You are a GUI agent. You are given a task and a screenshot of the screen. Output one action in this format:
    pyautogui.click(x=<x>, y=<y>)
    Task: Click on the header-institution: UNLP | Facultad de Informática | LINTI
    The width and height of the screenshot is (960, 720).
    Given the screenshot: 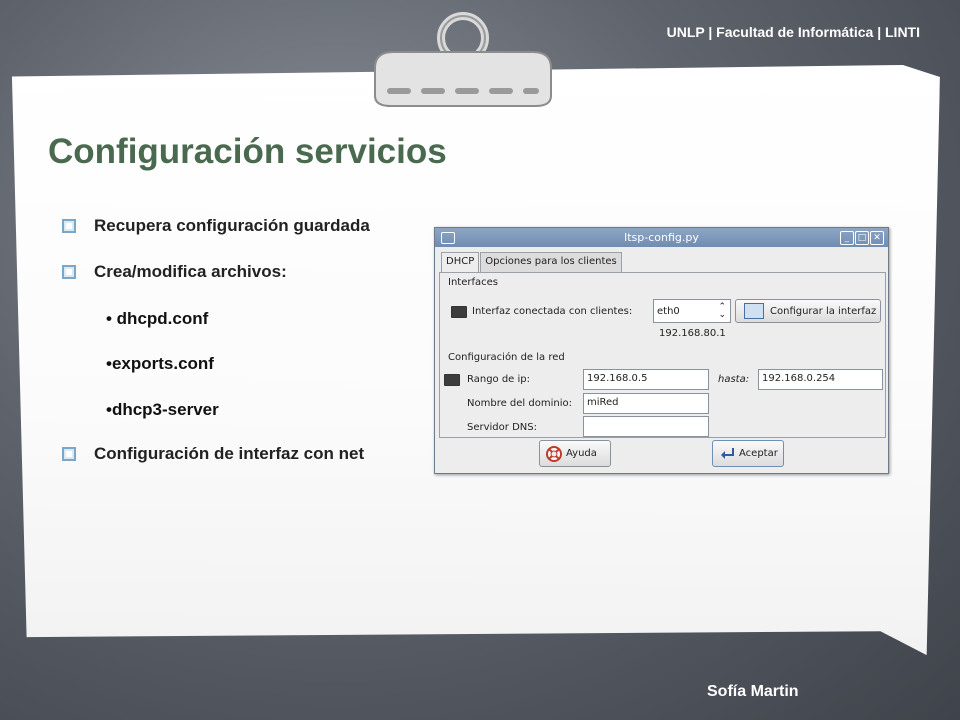 What is the action you would take?
    pyautogui.click(x=793, y=32)
    